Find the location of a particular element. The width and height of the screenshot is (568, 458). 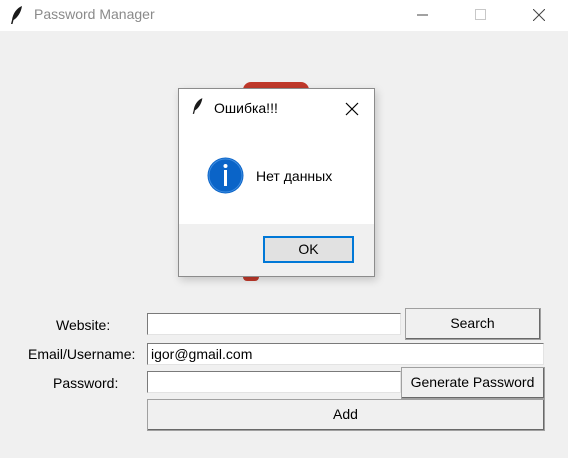

error-dialog: Ошибка!!! Нет данных OK is located at coordinates (276, 182).